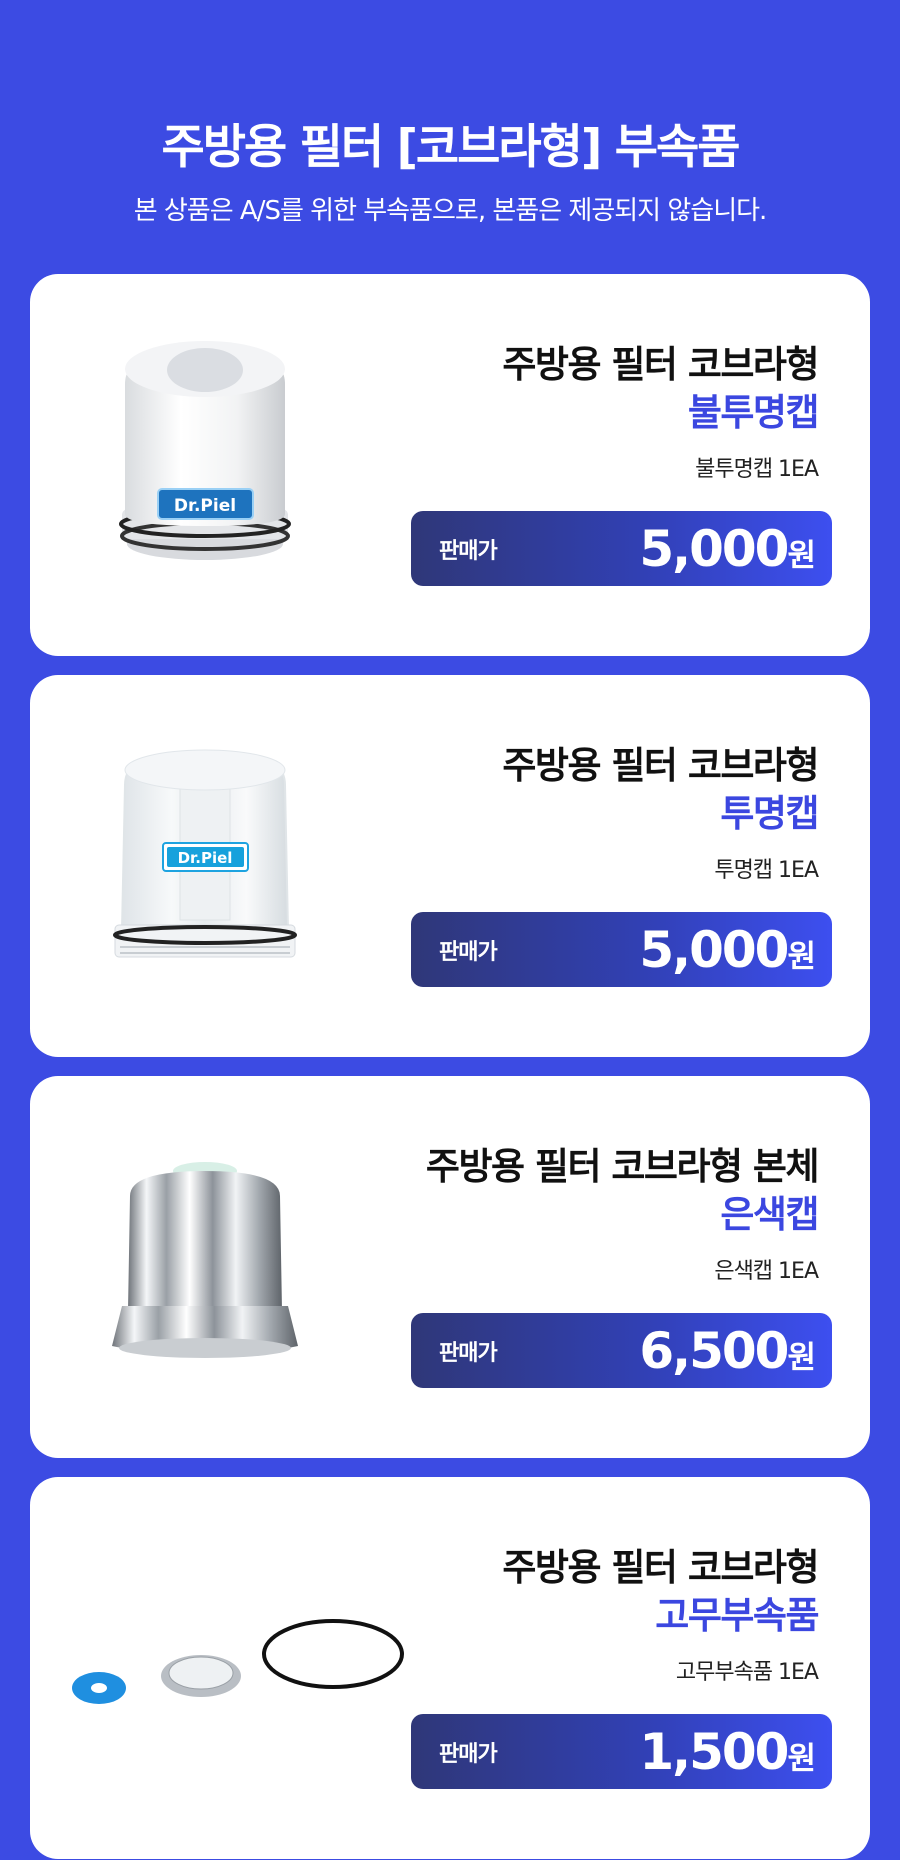 The height and width of the screenshot is (1860, 900). Describe the element at coordinates (622, 1166) in the screenshot. I see `product-name: 주방용 필터 코브라형 본체` at that location.